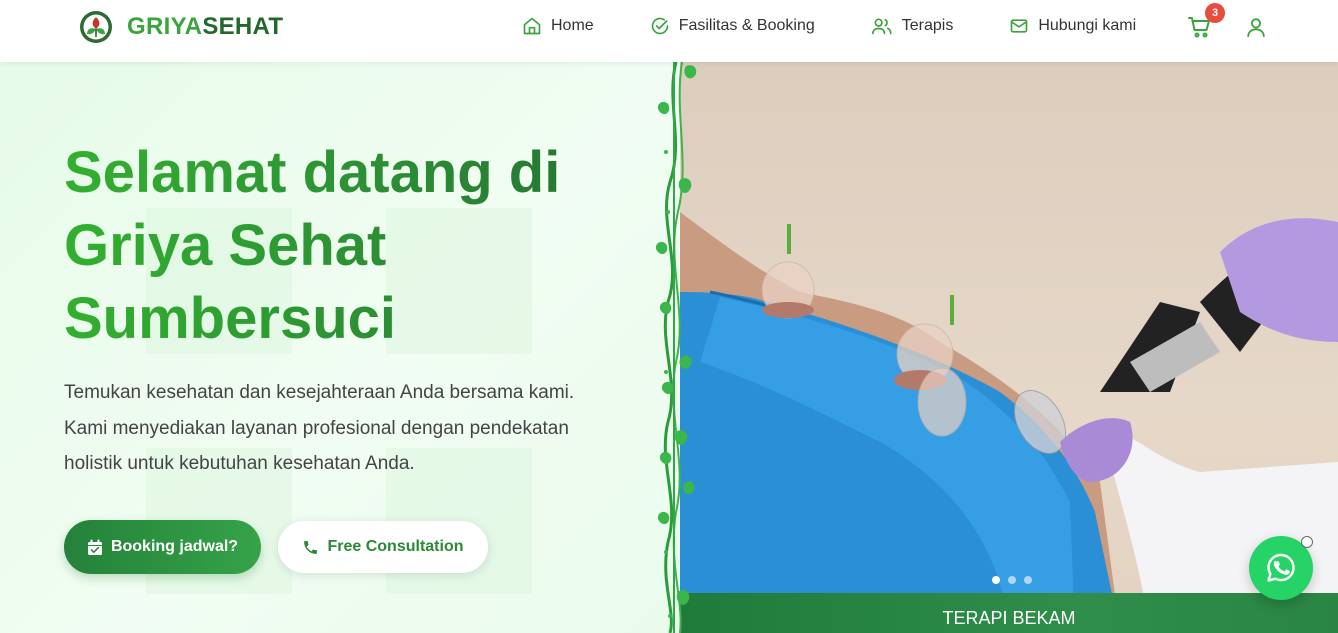 The image size is (1338, 633). Describe the element at coordinates (572, 25) in the screenshot. I see `nav-home-label: Home` at that location.